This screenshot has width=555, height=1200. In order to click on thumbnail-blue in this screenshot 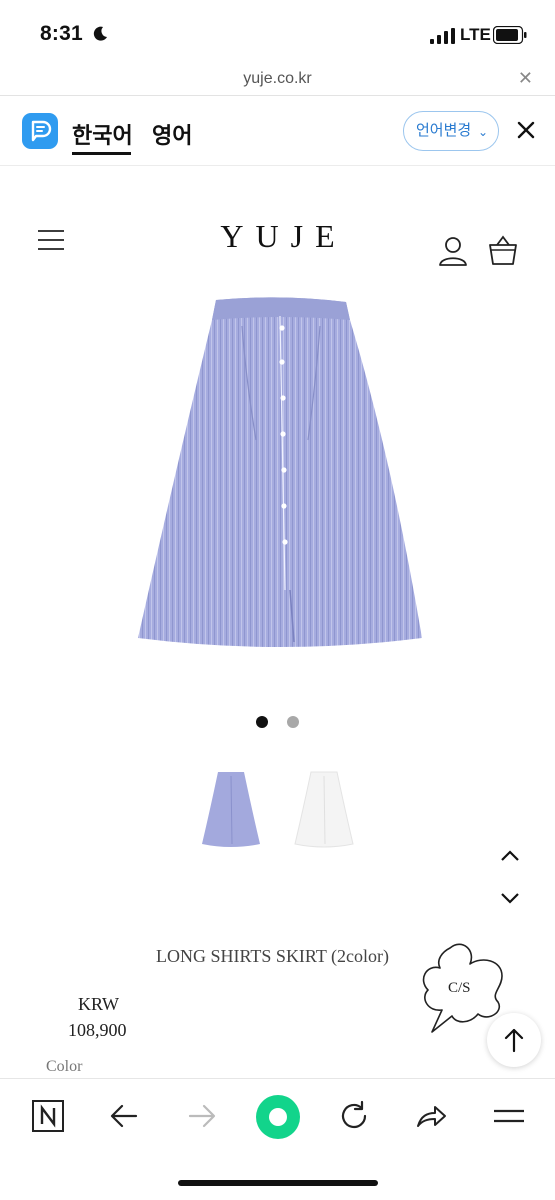, I will do `click(231, 810)`.